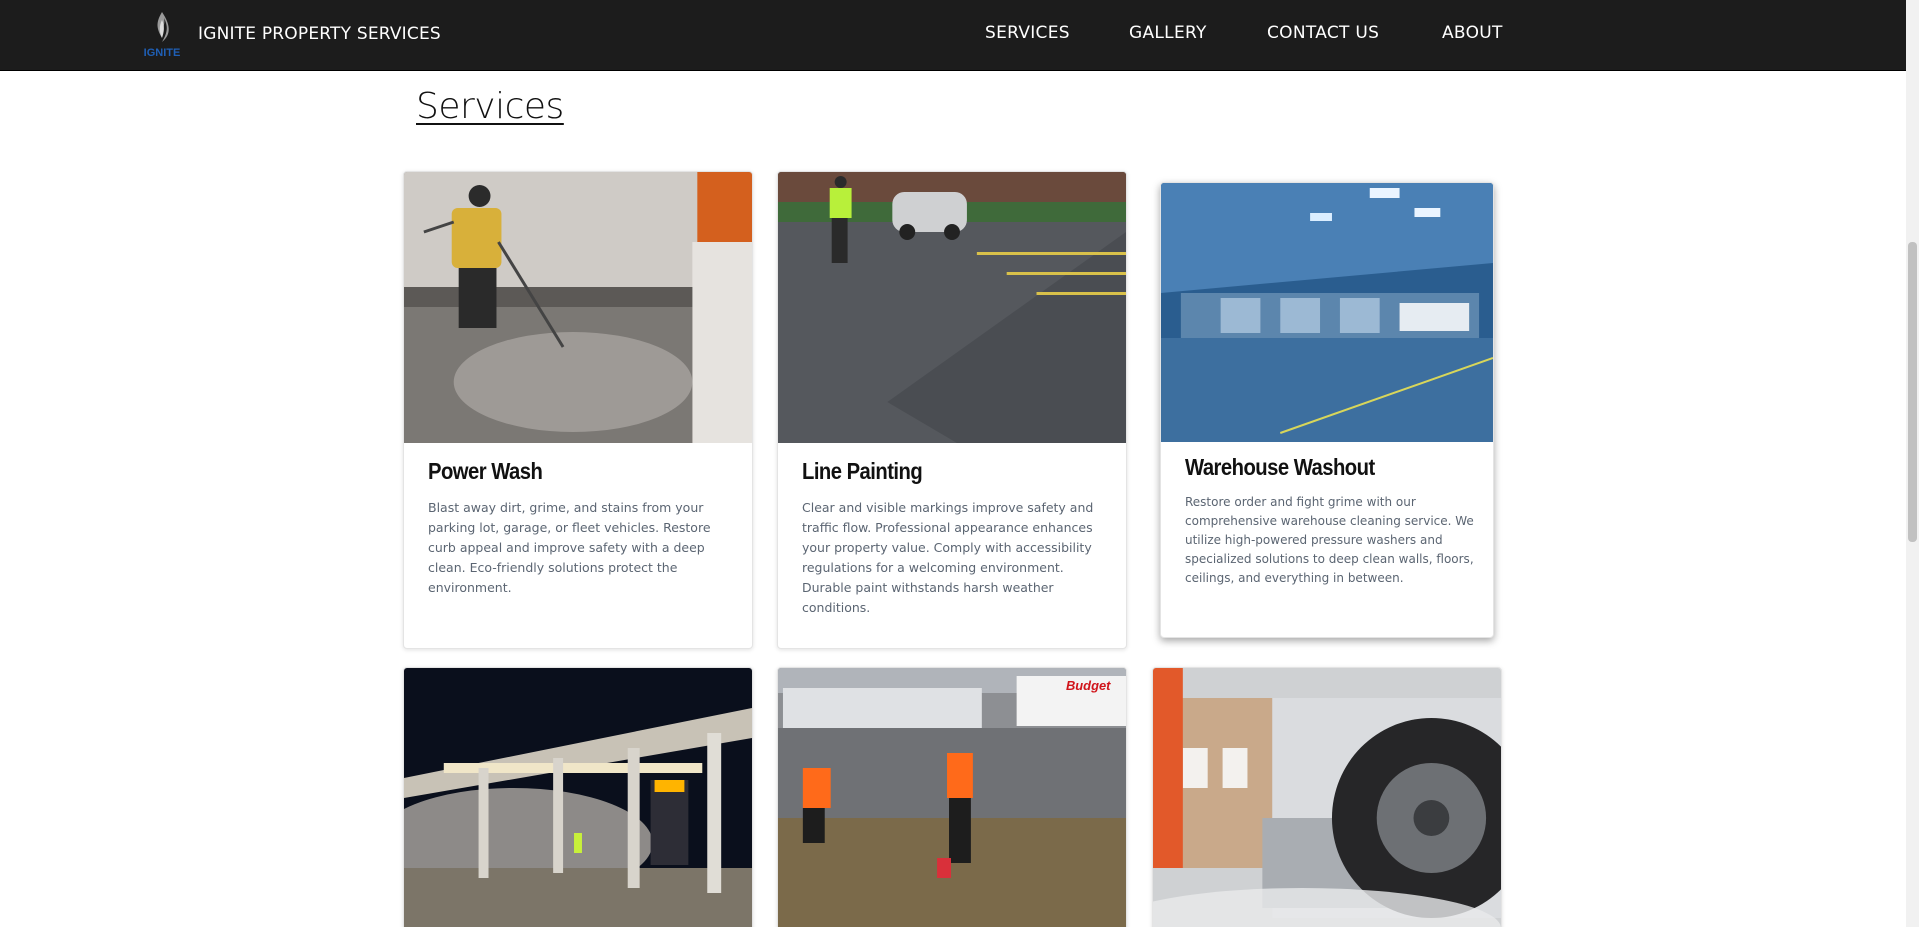  Describe the element at coordinates (1027, 33) in the screenshot. I see `nav-services: SERVICES` at that location.